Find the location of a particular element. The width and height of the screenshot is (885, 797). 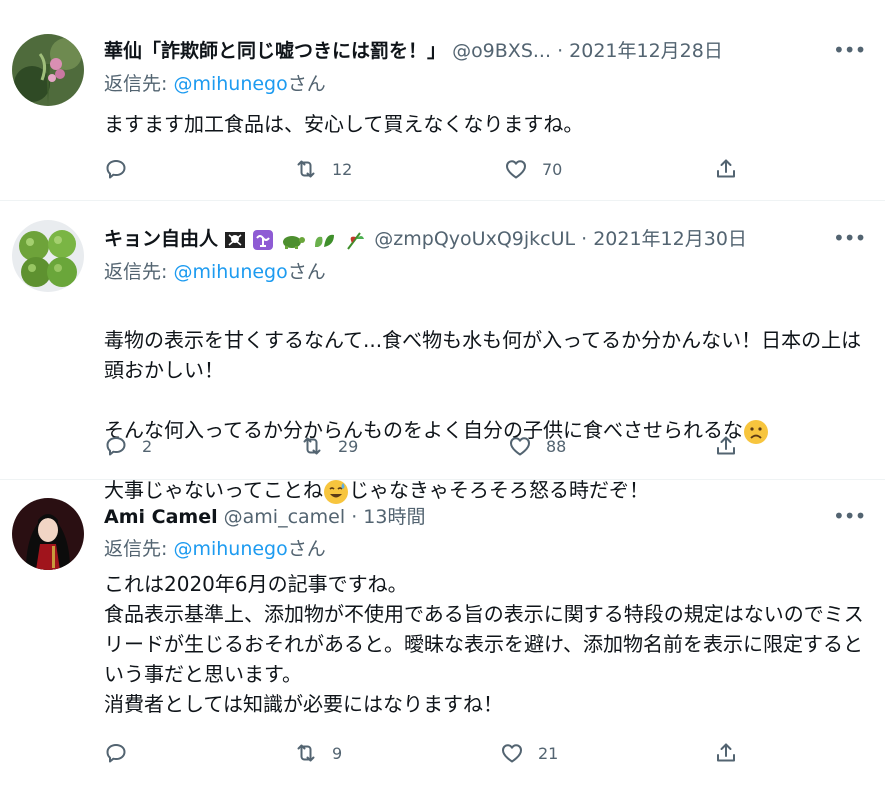

like-button: 21 is located at coordinates (529, 753).